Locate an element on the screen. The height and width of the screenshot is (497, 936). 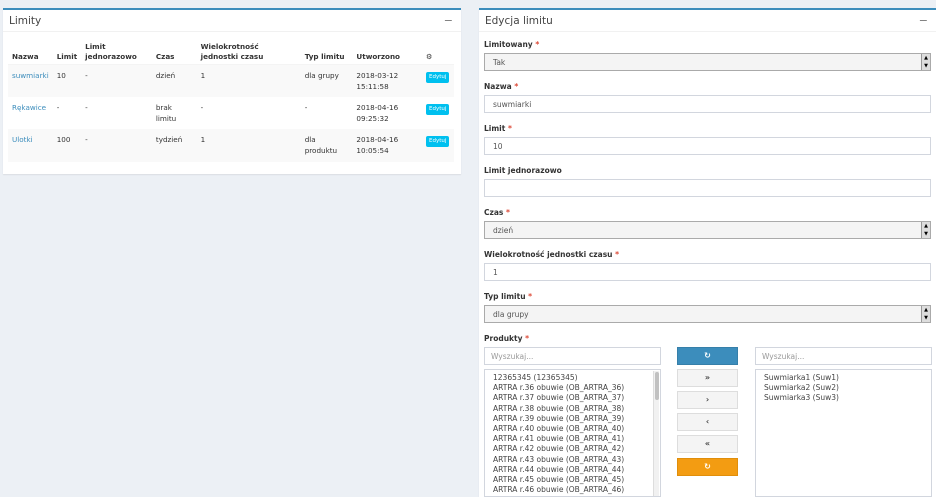
edit-limit-panel-title: Edycja limitu is located at coordinates (519, 21).